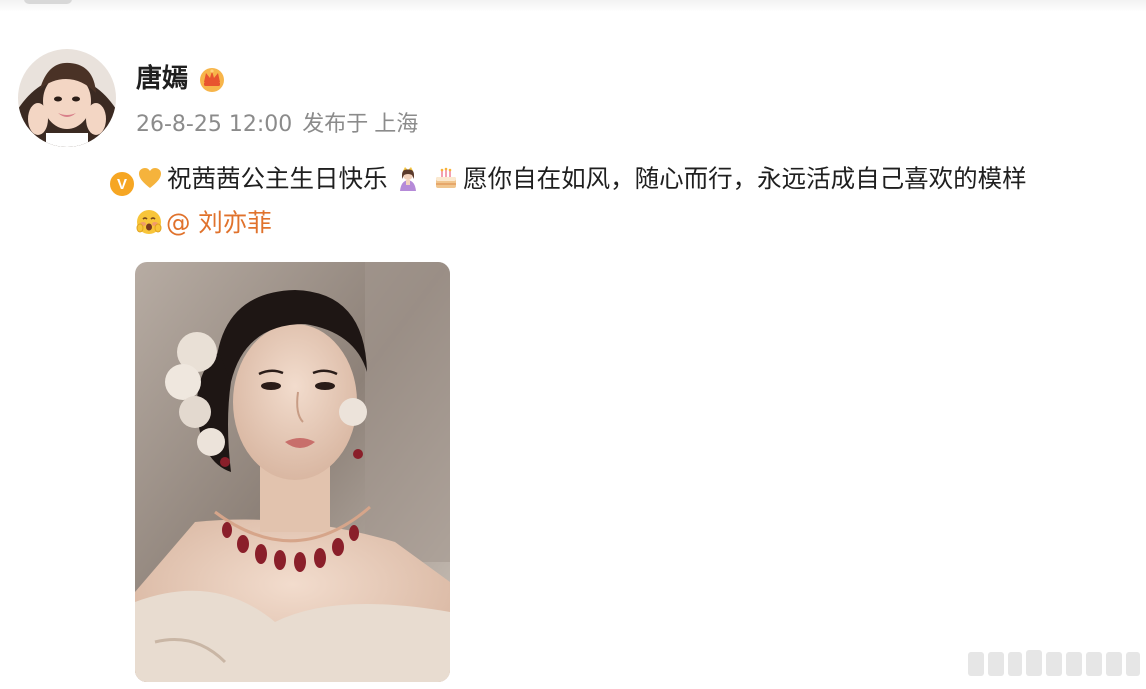  I want to click on watermark-logo, so click(1054, 663).